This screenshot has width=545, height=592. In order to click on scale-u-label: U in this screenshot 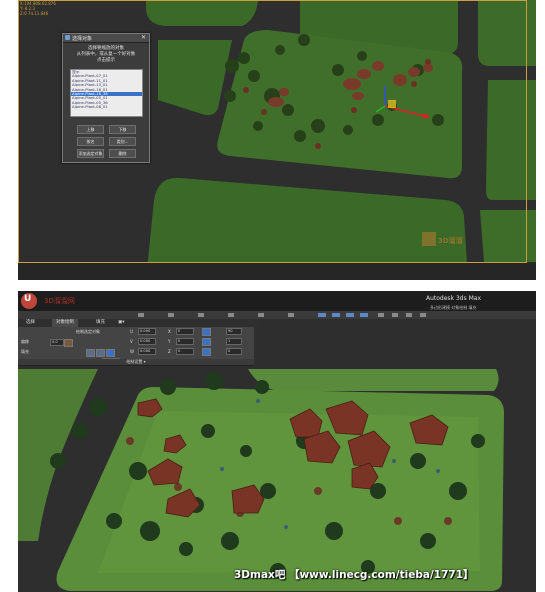, I will do `click(131, 331)`.